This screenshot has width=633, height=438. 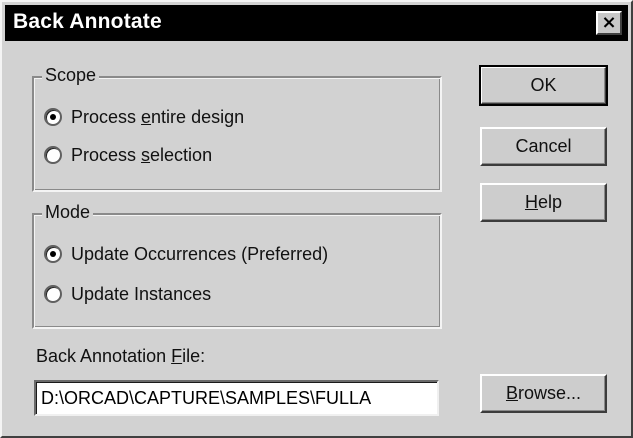 What do you see at coordinates (236, 398) in the screenshot?
I see `back-annotation-file-input: D:\ORCAD\CAPTURE\SAMPLES\FULLA` at bounding box center [236, 398].